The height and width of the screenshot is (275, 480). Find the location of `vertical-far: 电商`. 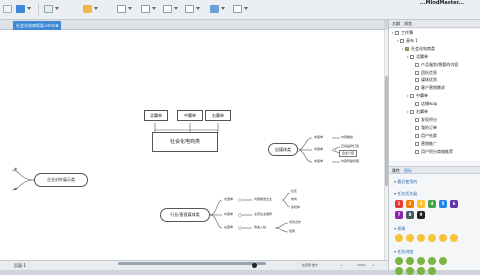

vertical-far: 电商 is located at coordinates (294, 199).